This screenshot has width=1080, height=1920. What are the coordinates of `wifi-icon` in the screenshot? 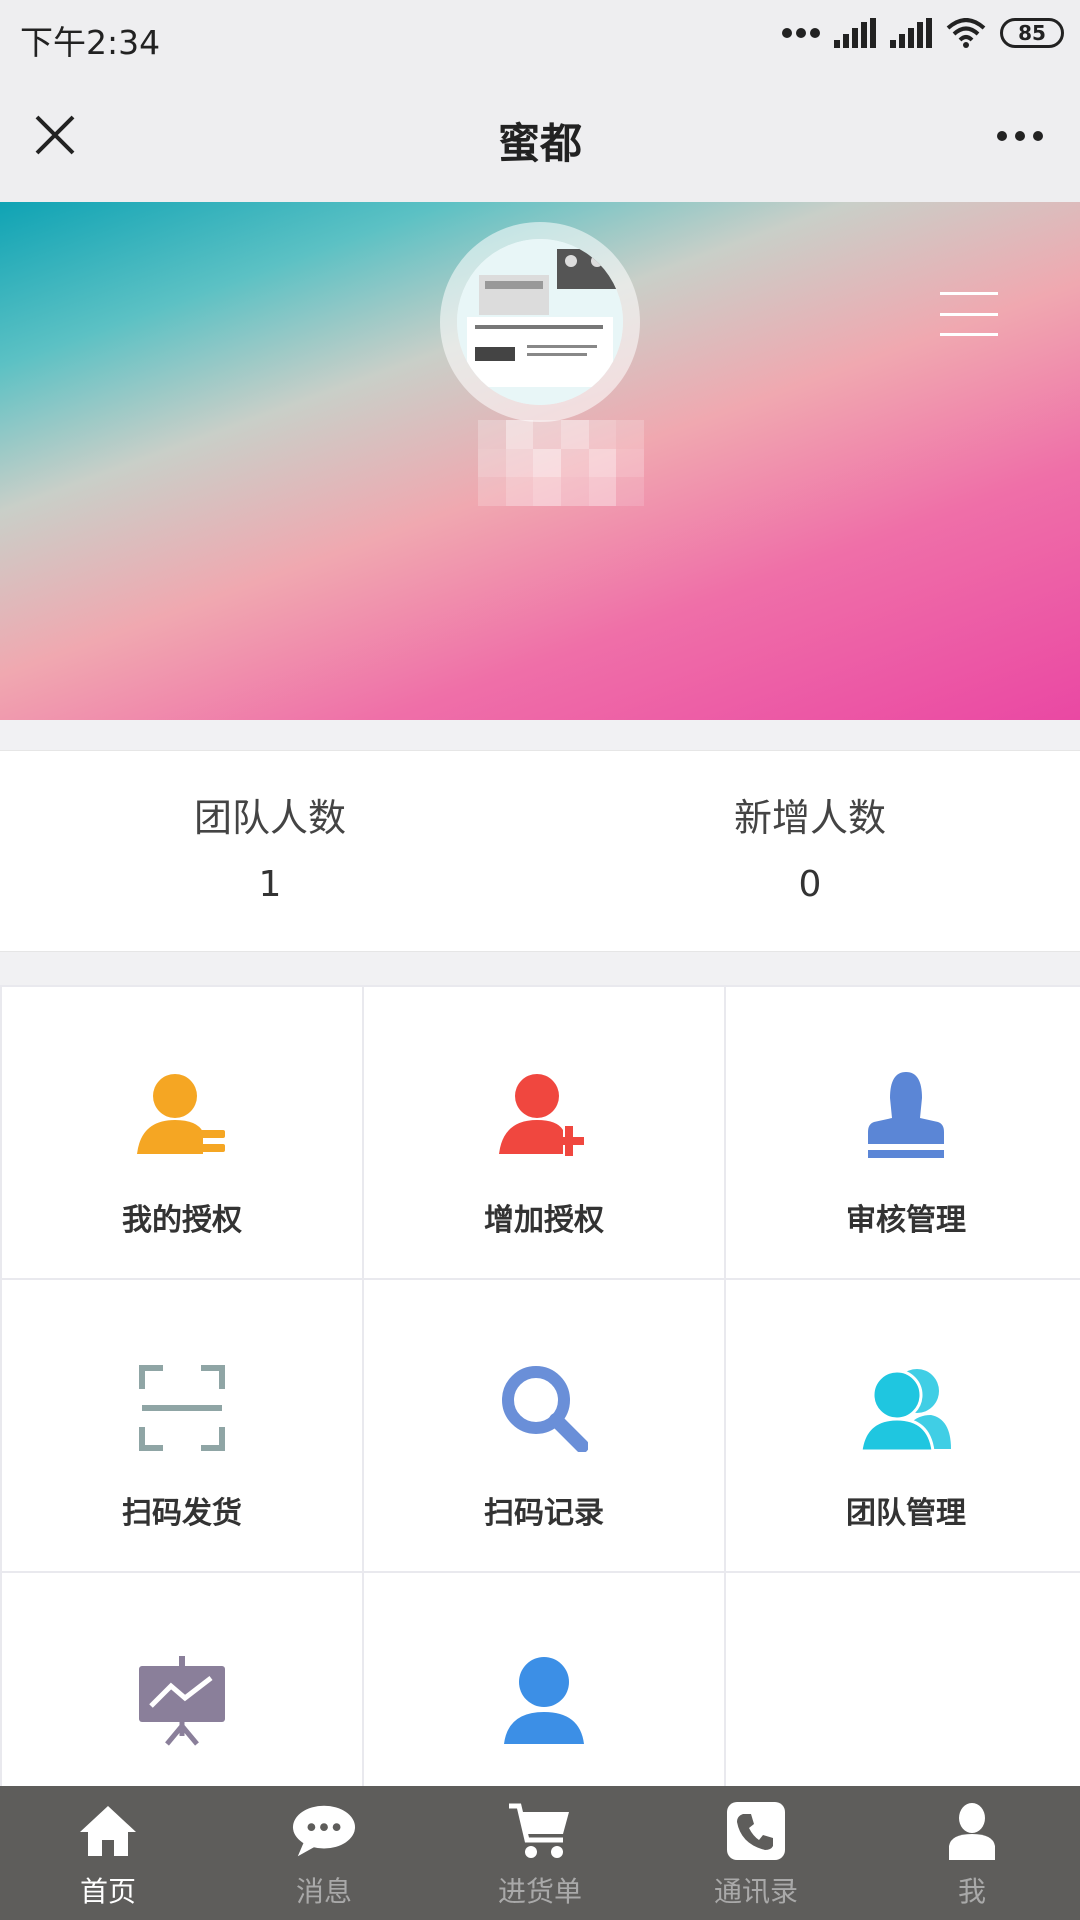 It's located at (966, 33).